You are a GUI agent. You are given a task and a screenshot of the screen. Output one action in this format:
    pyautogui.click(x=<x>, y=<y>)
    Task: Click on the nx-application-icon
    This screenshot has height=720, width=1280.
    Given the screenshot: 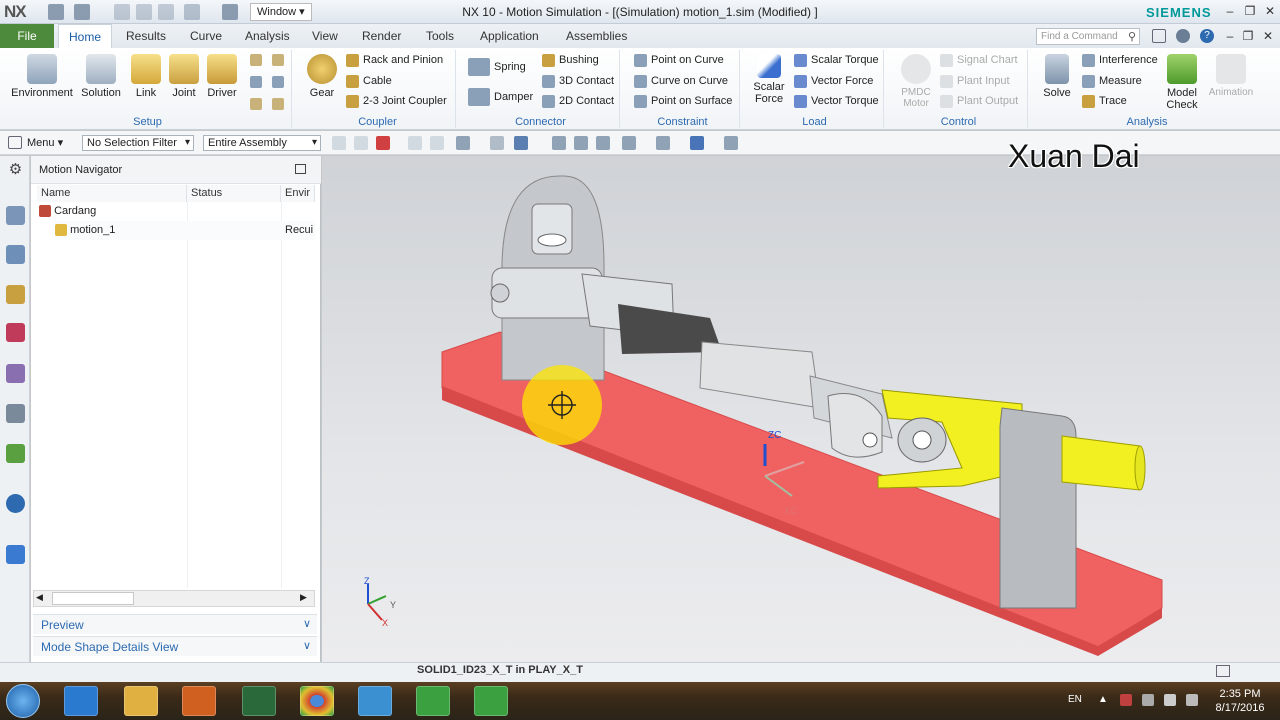 What is the action you would take?
    pyautogui.click(x=375, y=701)
    